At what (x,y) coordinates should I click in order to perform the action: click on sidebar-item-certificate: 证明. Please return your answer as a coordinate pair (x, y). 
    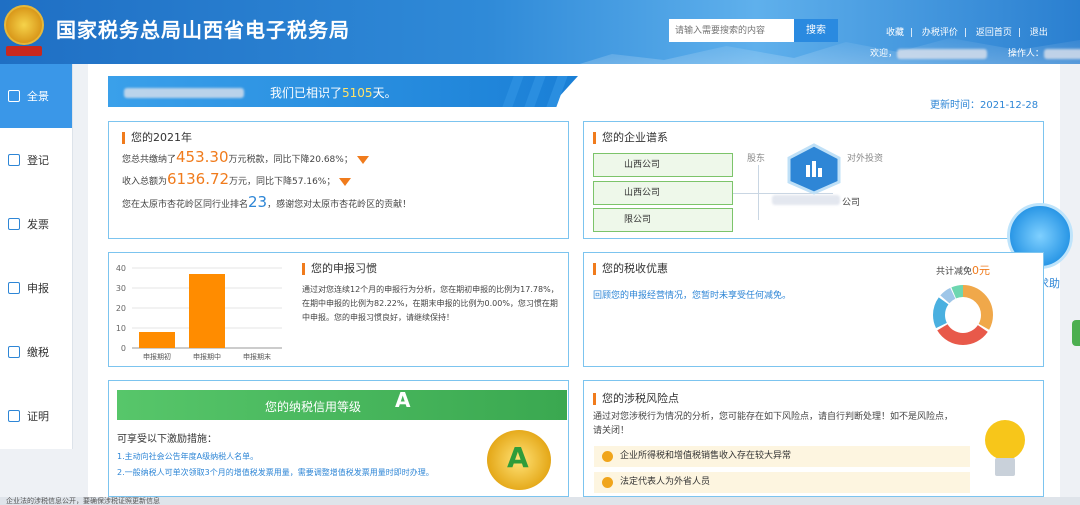
    Looking at the image, I should click on (36, 416).